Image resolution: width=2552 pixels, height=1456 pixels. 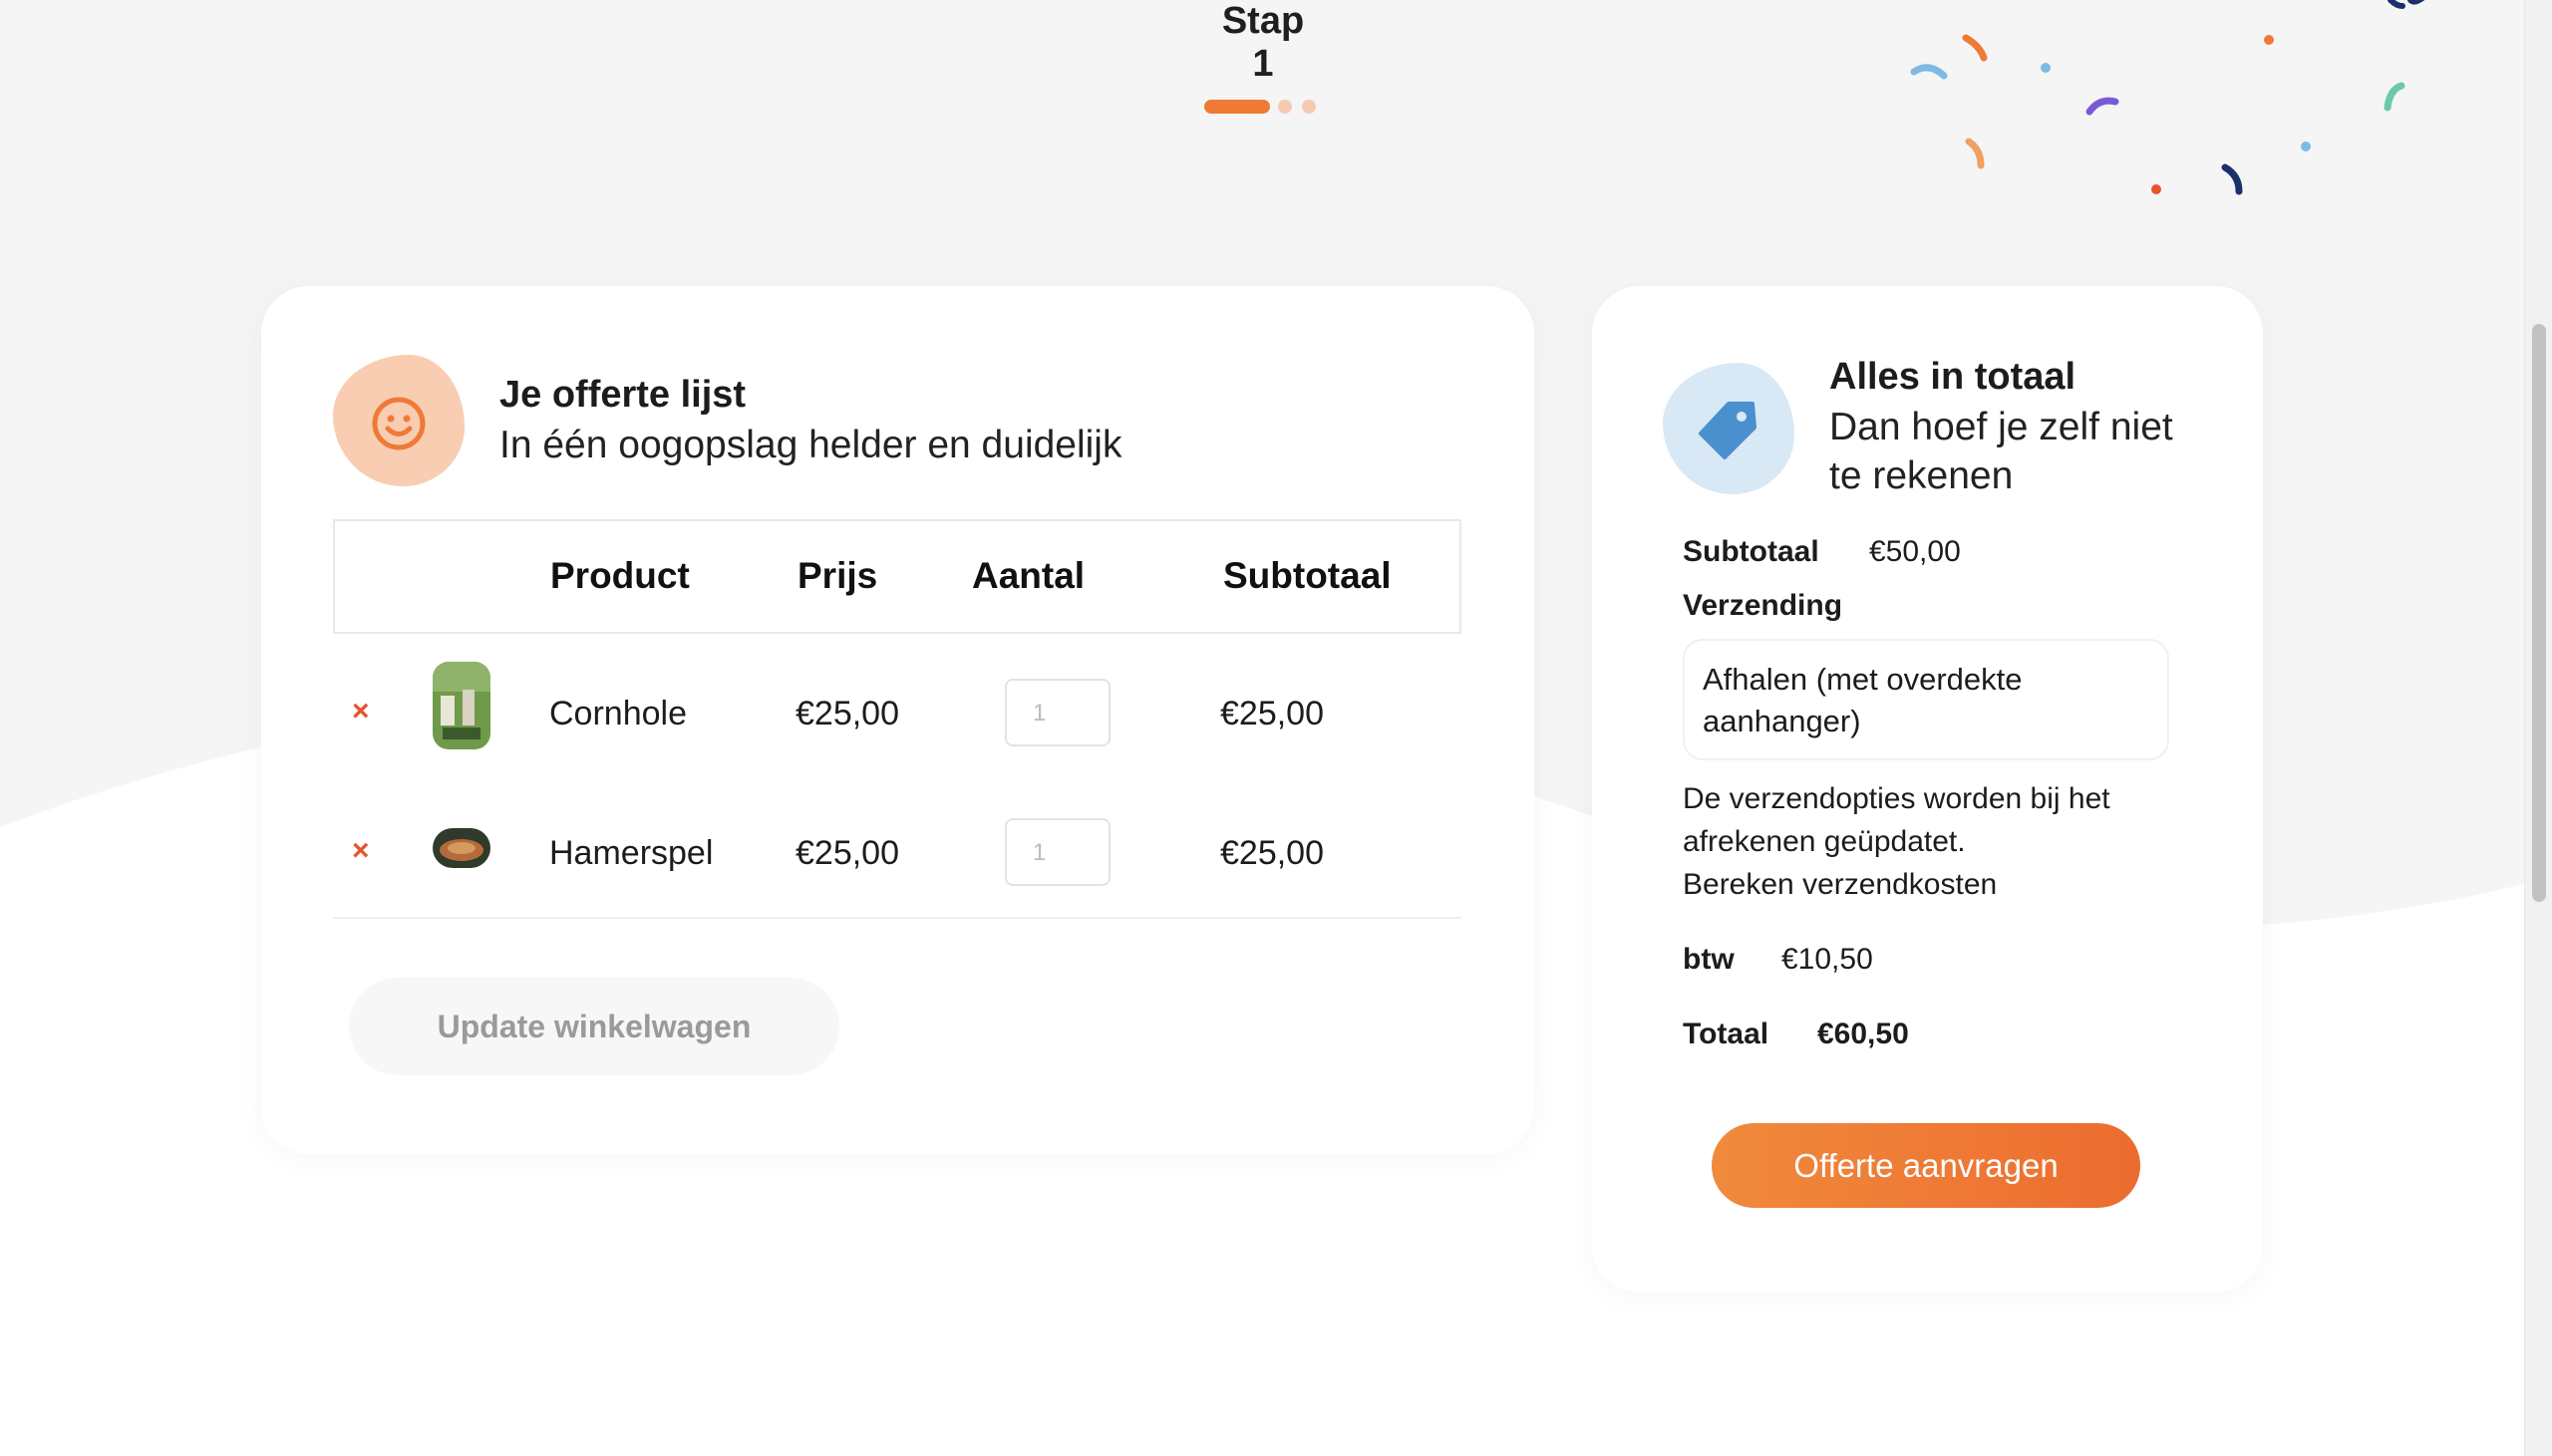 I want to click on update-cart-button: Update winkelwagen, so click(x=594, y=1027).